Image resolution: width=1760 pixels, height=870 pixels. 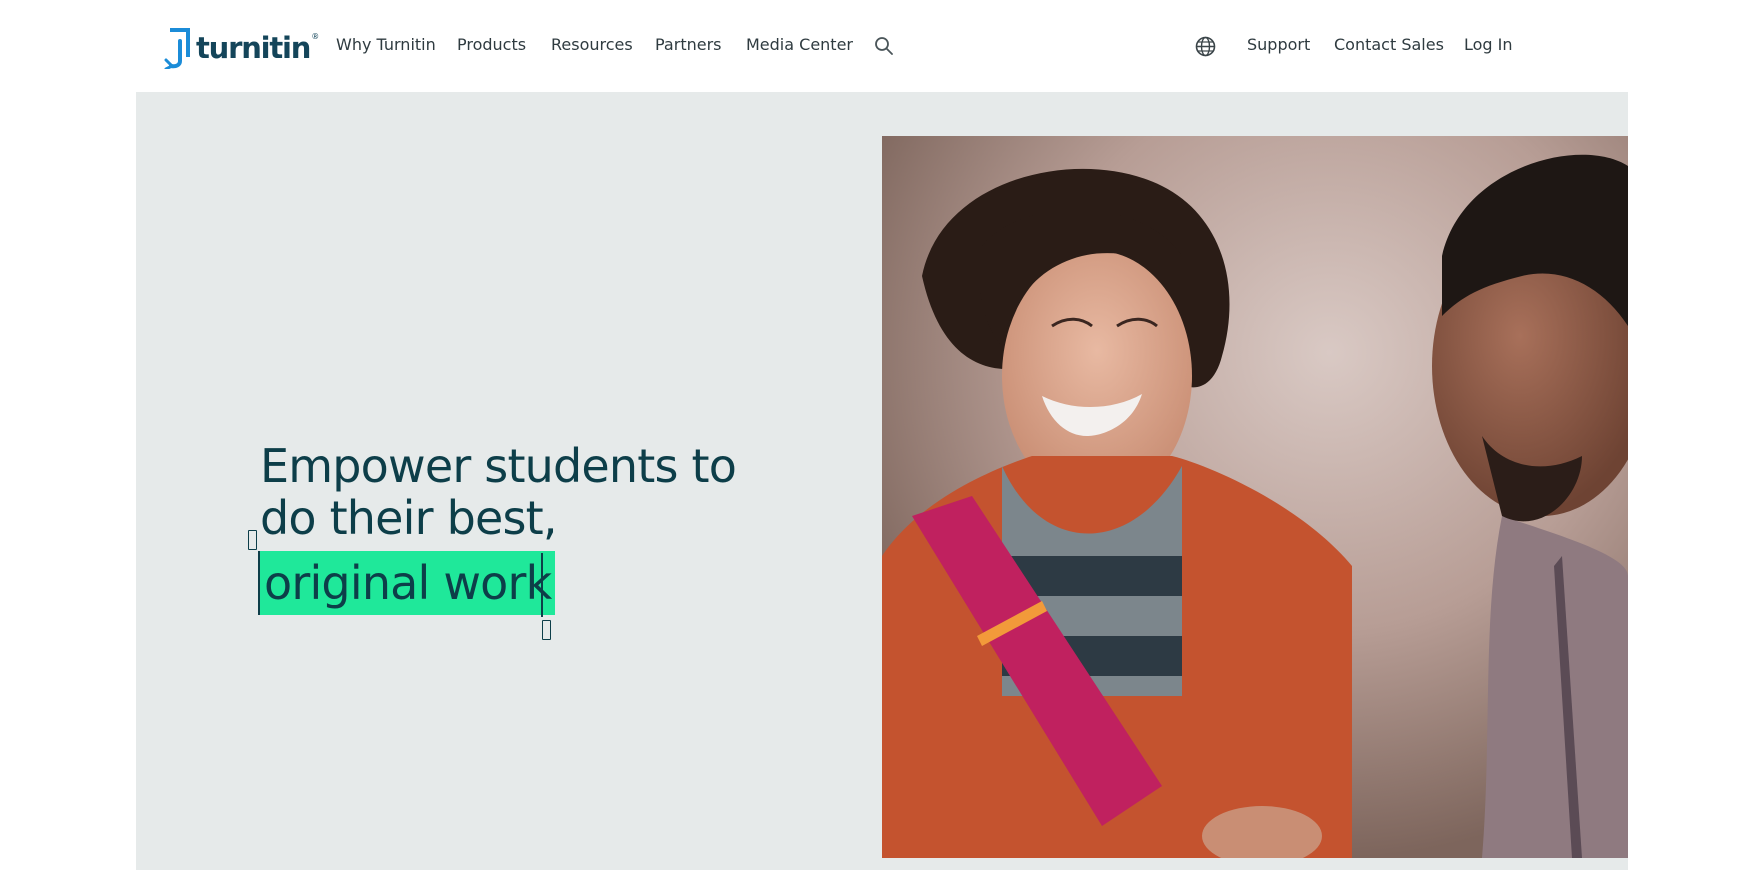 I want to click on nav-contact-sales: Contact Sales, so click(x=1389, y=44).